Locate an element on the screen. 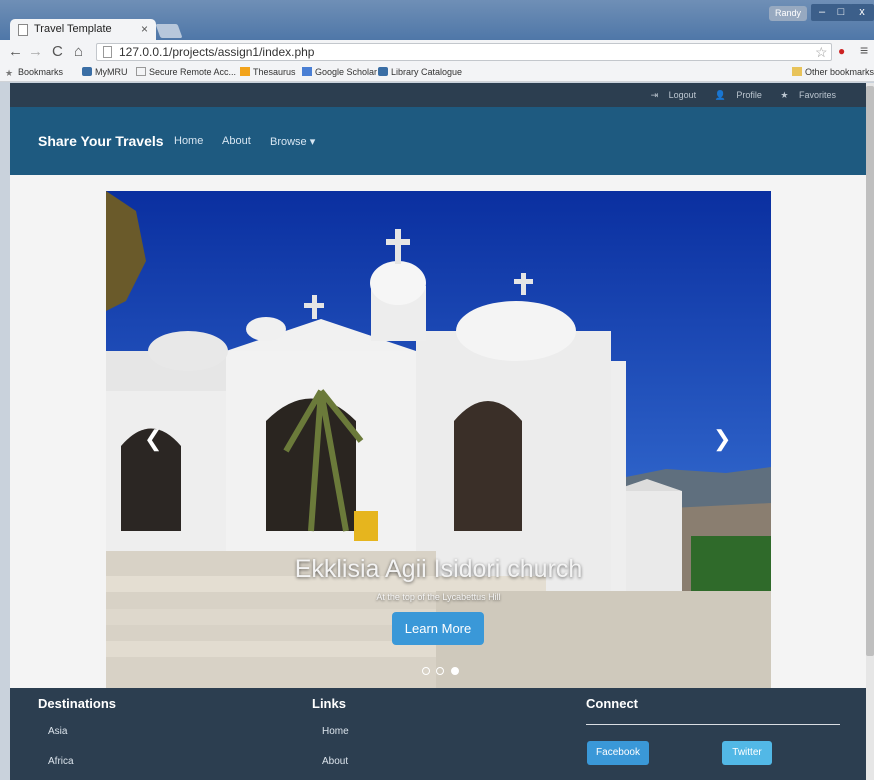 Image resolution: width=874 pixels, height=780 pixels. logout-link: ⇥ Logout is located at coordinates (670, 95).